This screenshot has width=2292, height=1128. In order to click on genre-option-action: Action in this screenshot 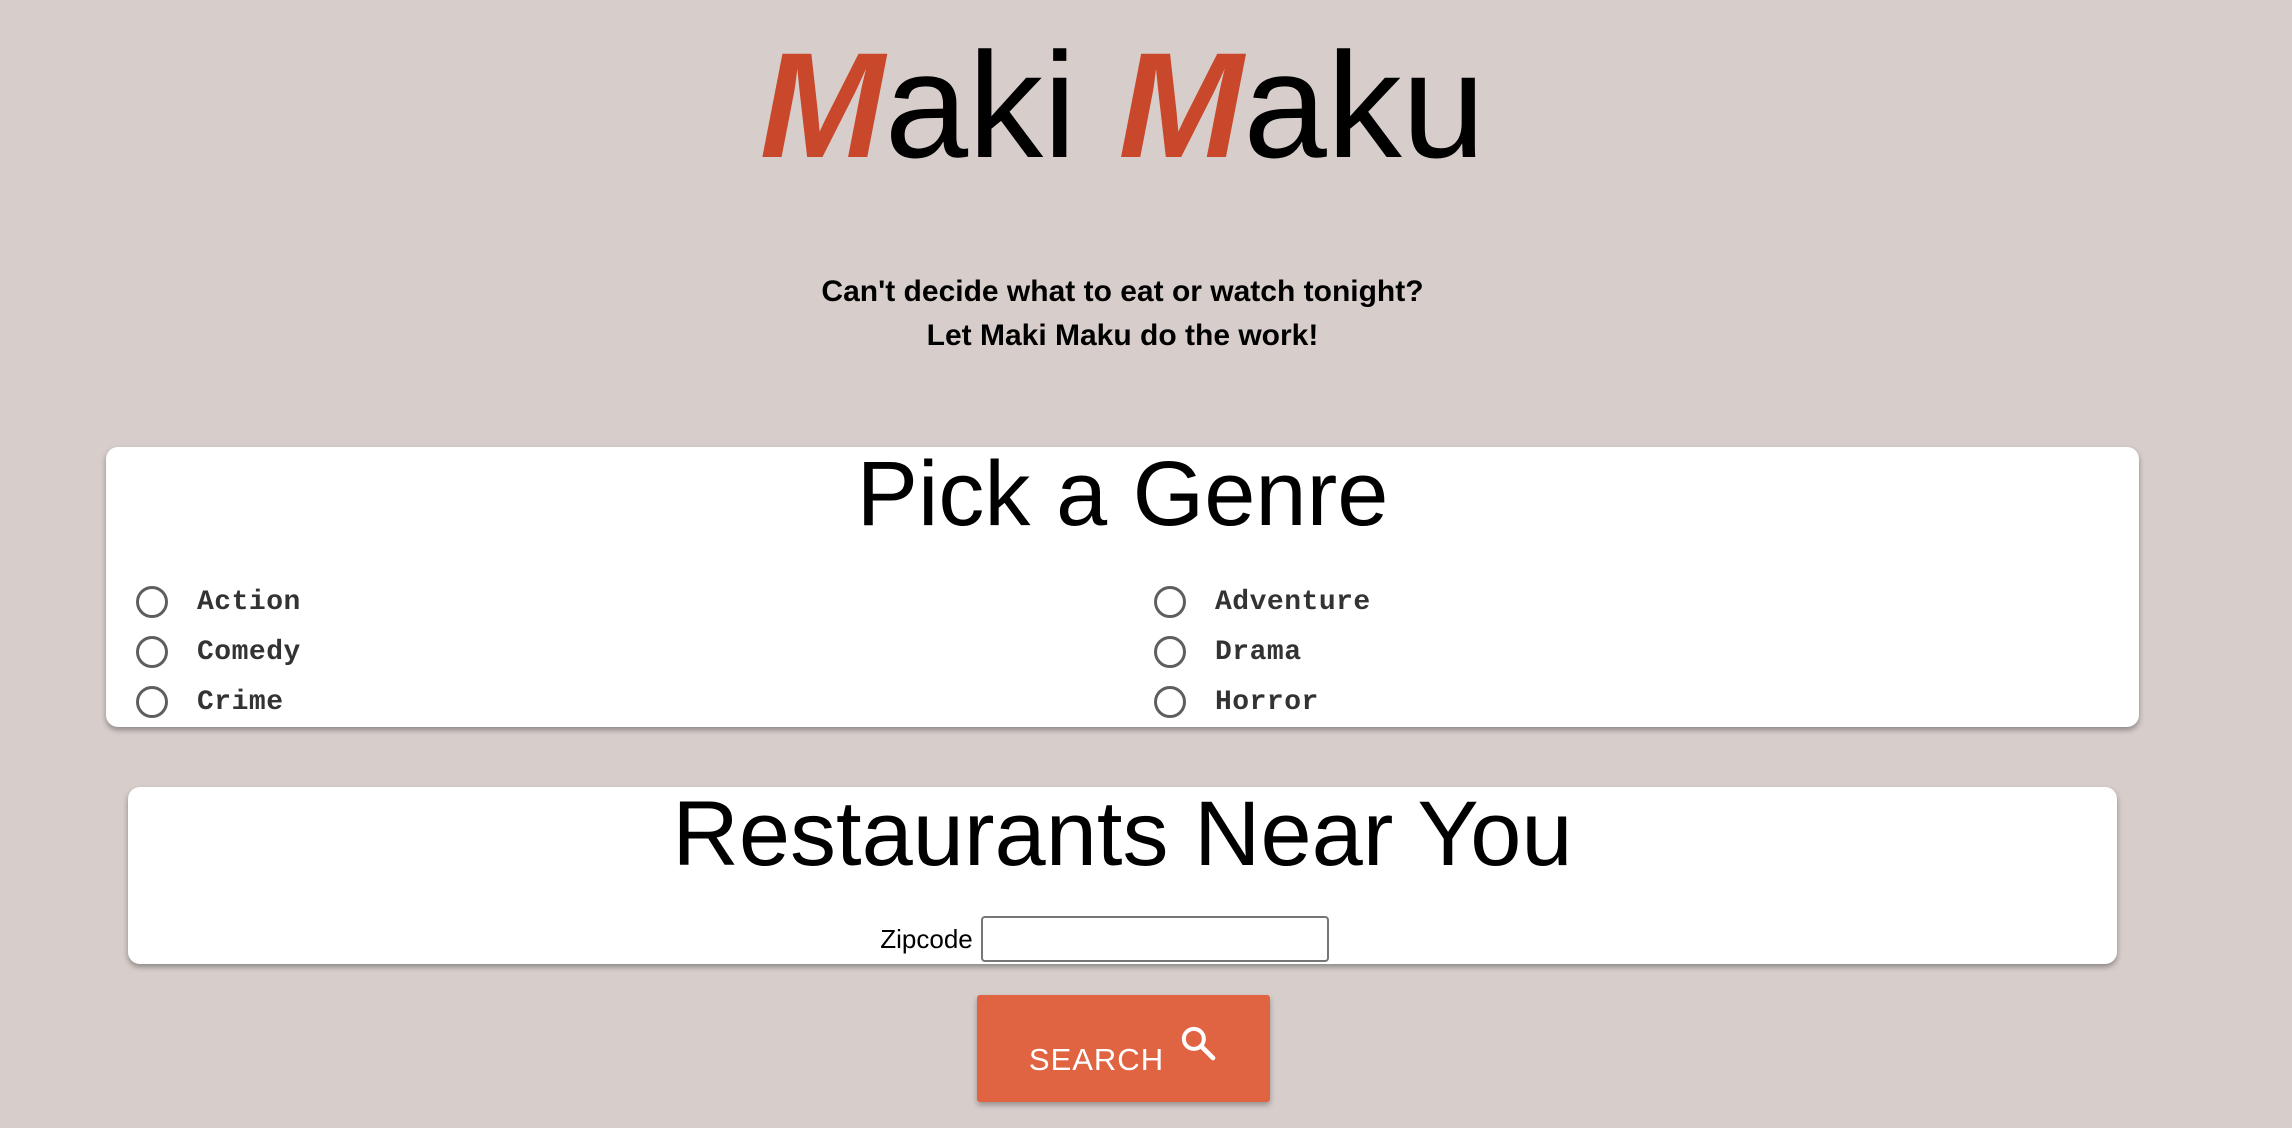, I will do `click(218, 602)`.